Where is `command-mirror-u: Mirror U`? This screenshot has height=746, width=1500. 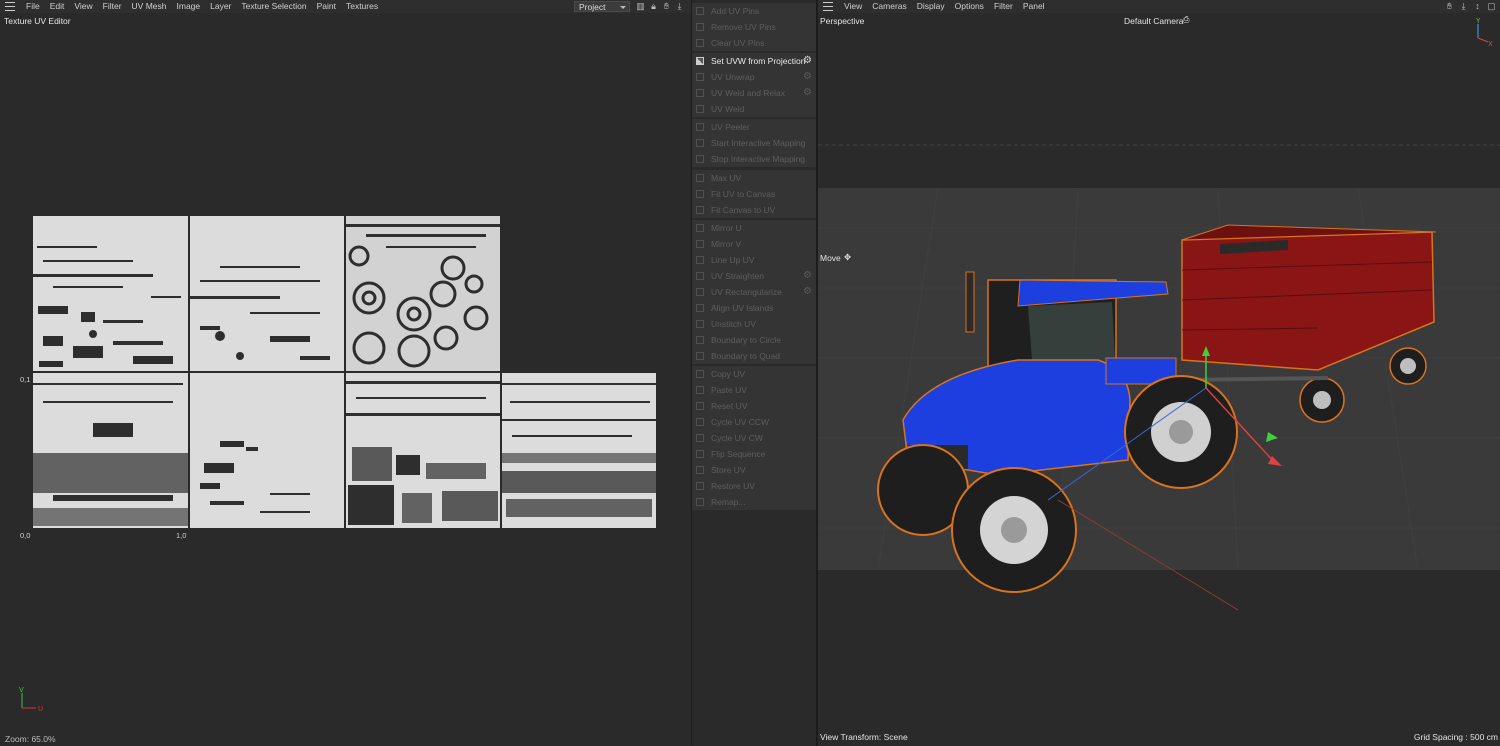 command-mirror-u: Mirror U is located at coordinates (754, 228).